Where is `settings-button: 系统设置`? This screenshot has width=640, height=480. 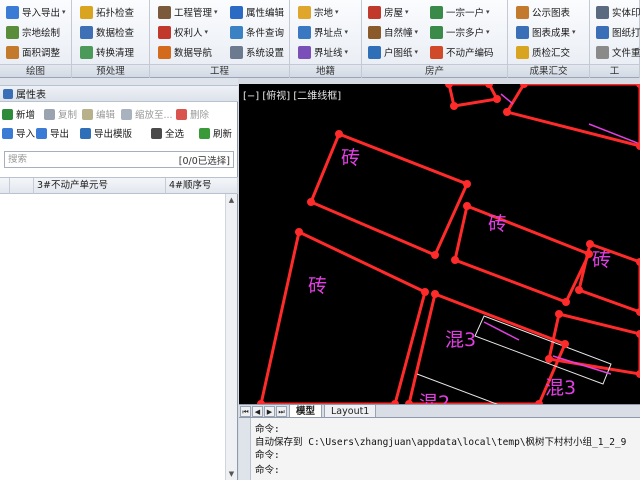
settings-button: 系统设置 is located at coordinates (257, 52).